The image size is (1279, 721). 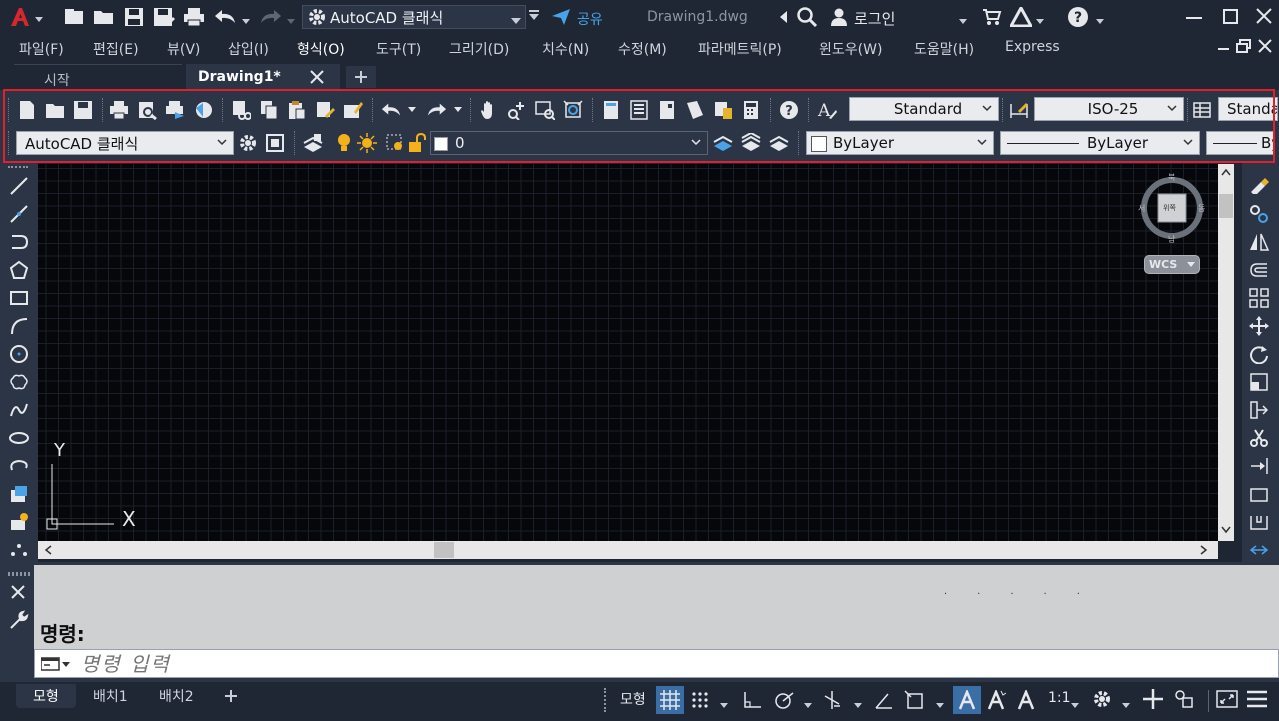 What do you see at coordinates (1169, 208) in the screenshot?
I see `viewcube-top-label: 위쪽` at bounding box center [1169, 208].